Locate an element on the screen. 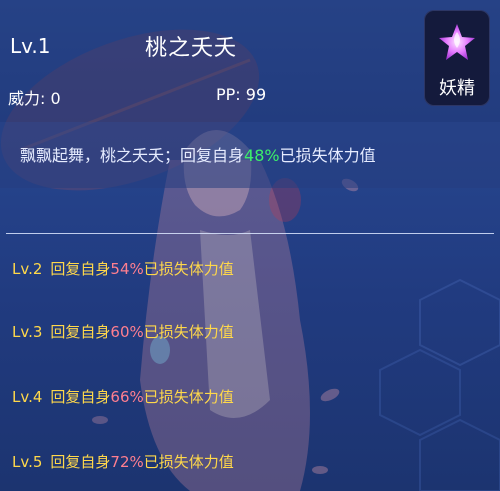 The height and width of the screenshot is (491, 500). type-badge: 妖精 is located at coordinates (457, 58).